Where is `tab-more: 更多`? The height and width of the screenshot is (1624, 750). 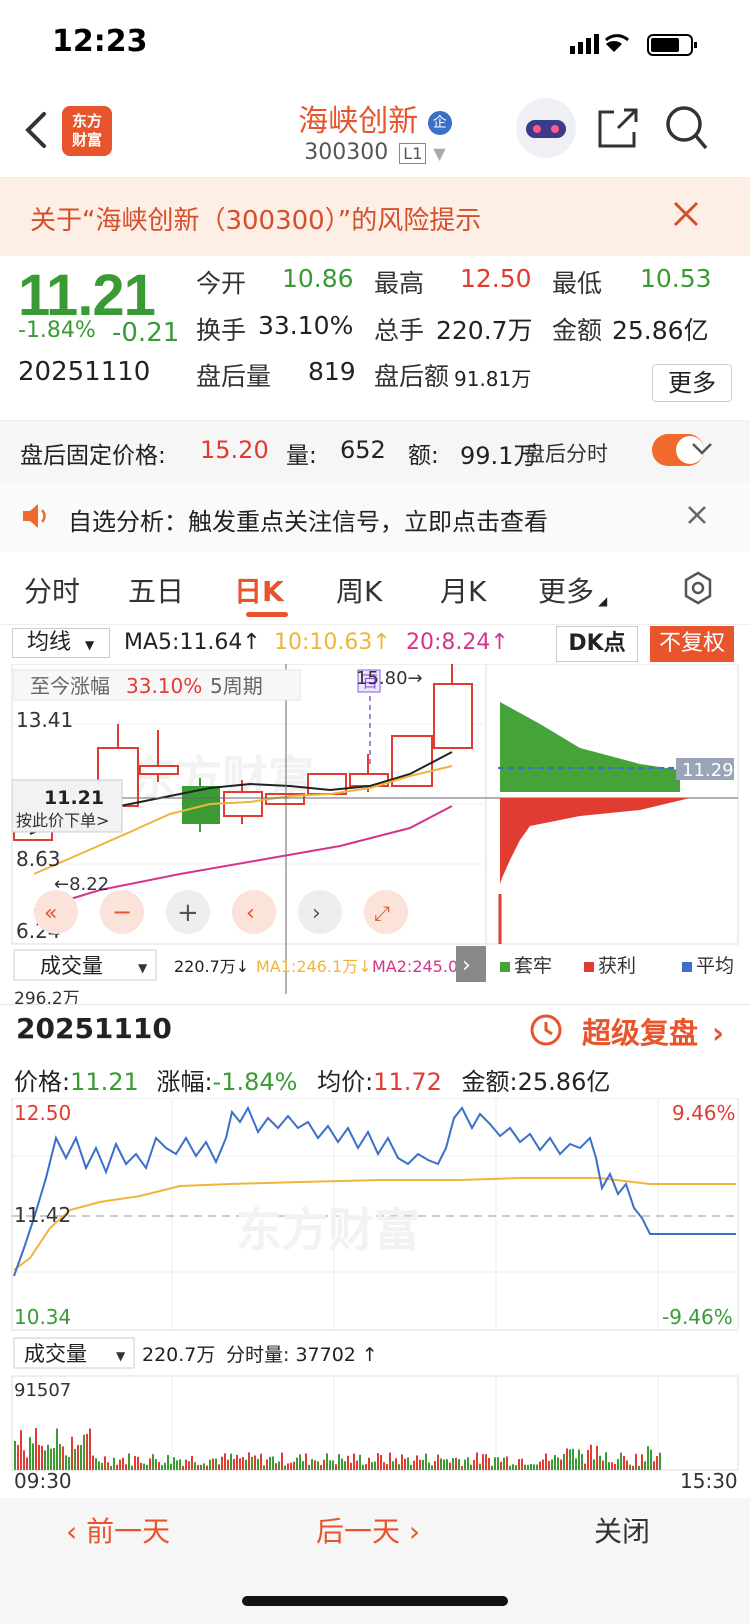
tab-more: 更多 is located at coordinates (566, 590).